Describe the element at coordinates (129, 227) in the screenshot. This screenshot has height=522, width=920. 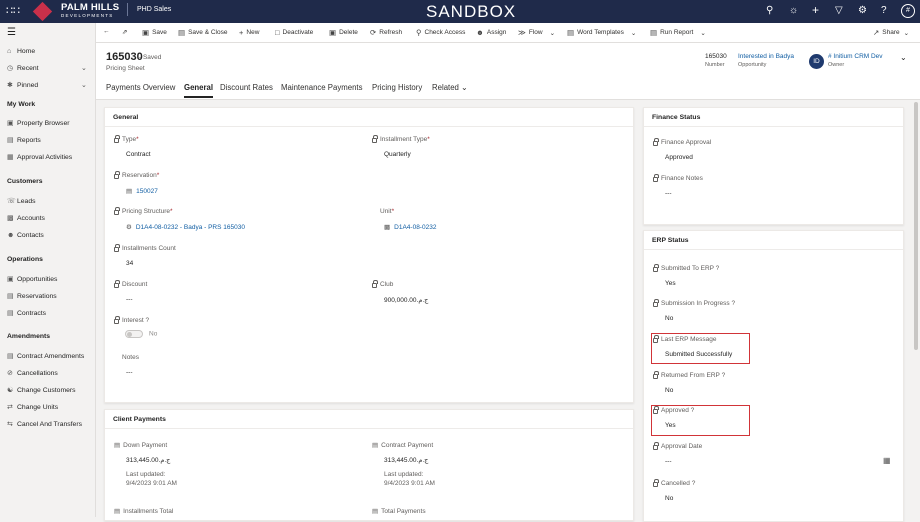
I see `structure-icon: ⚙` at that location.